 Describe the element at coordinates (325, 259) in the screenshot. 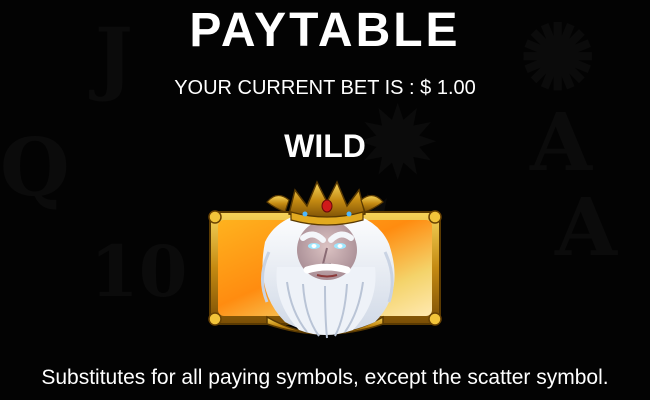

I see `poseidon-wild-icon` at that location.